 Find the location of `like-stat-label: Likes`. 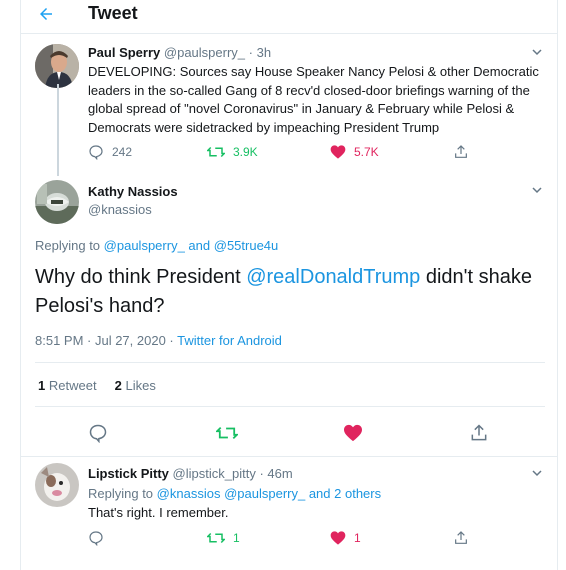

like-stat-label: Likes is located at coordinates (140, 385).